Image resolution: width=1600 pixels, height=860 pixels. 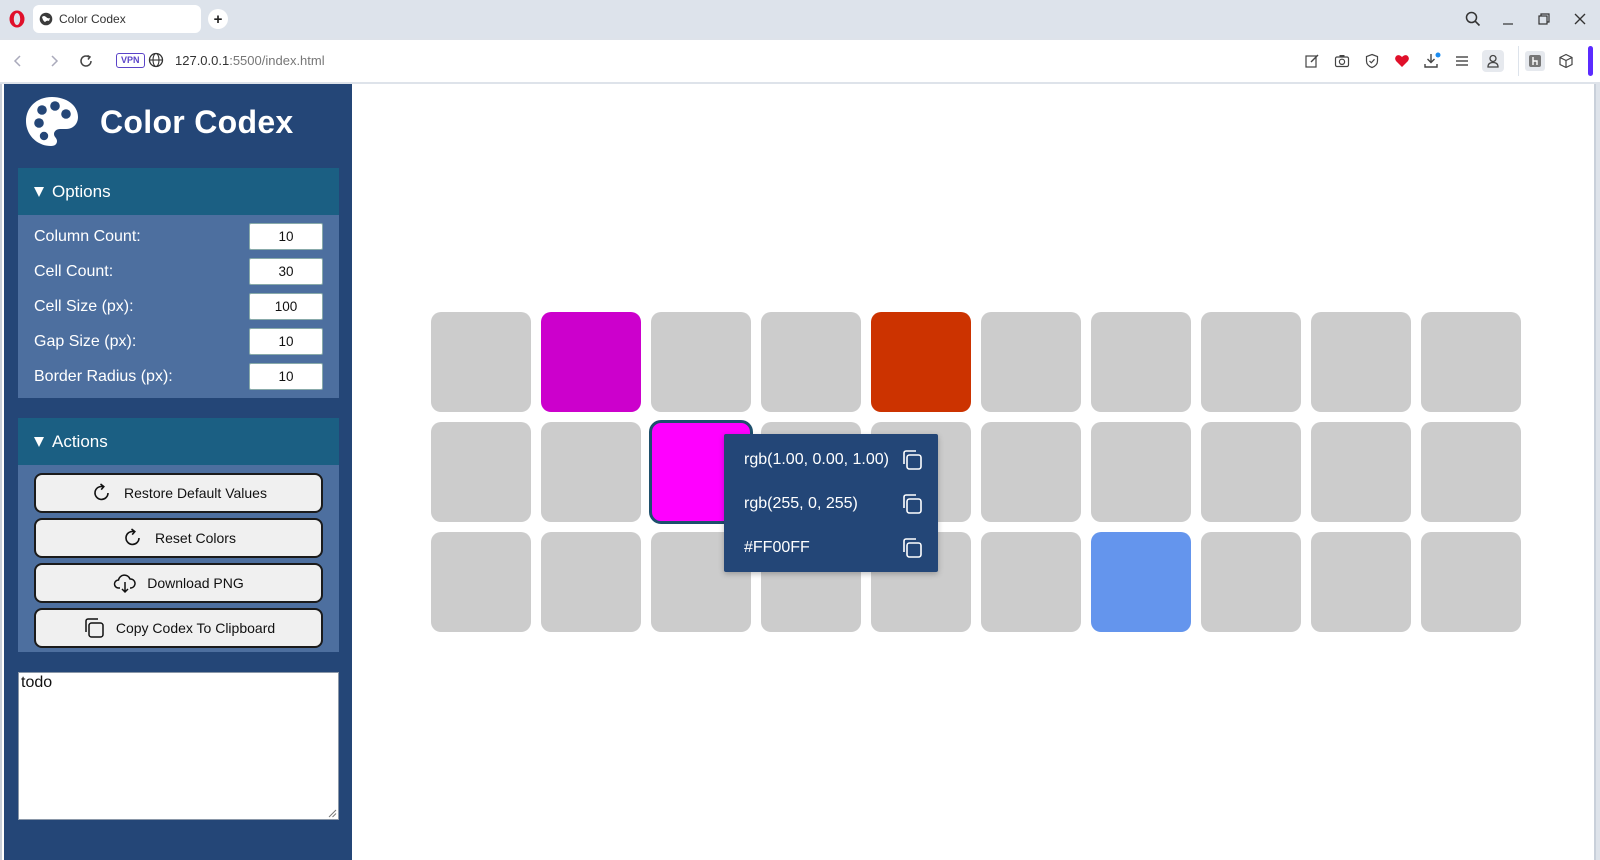 What do you see at coordinates (178, 746) in the screenshot?
I see `notes-textarea: todo` at bounding box center [178, 746].